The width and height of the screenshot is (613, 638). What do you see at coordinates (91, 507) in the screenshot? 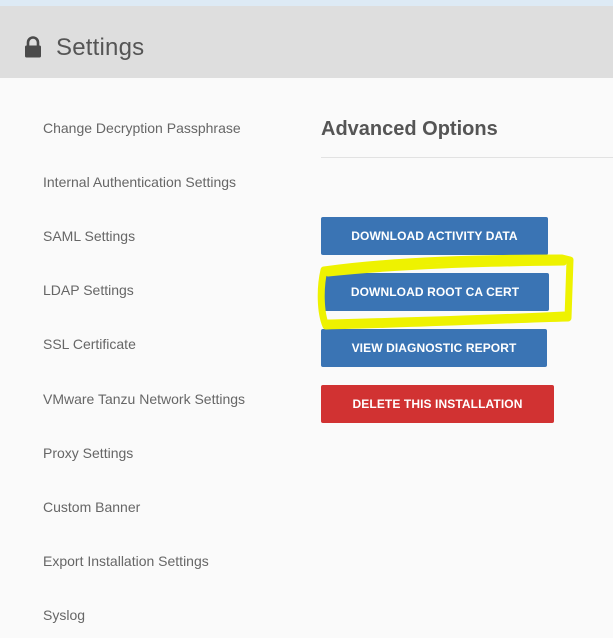
I see `sidebar-item-custom-banner: Custom Banner` at bounding box center [91, 507].